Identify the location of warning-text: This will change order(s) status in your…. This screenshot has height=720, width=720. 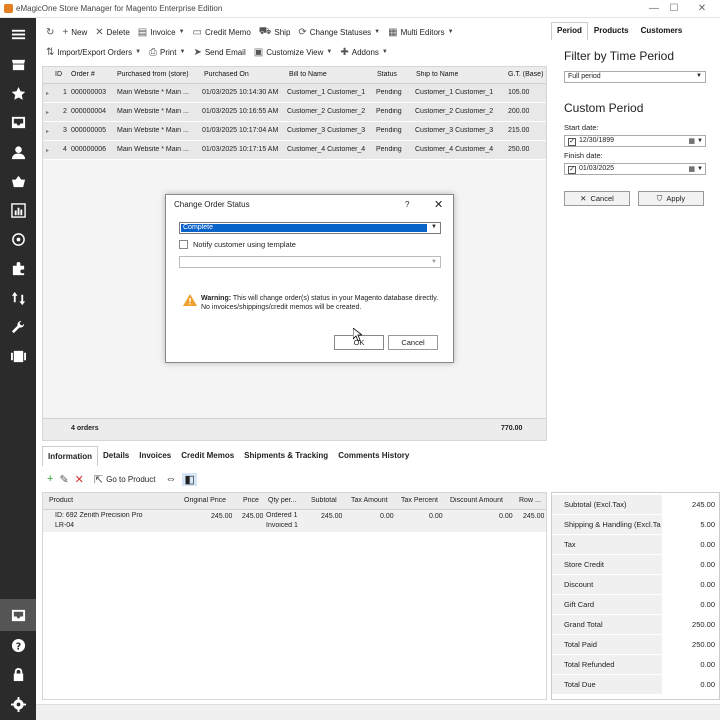
(320, 303).